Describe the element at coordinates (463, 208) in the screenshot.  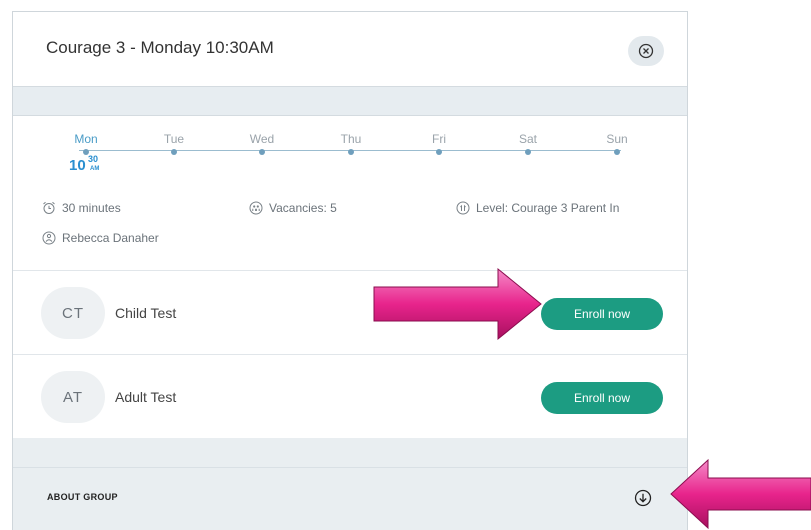
I see `level-icon` at that location.